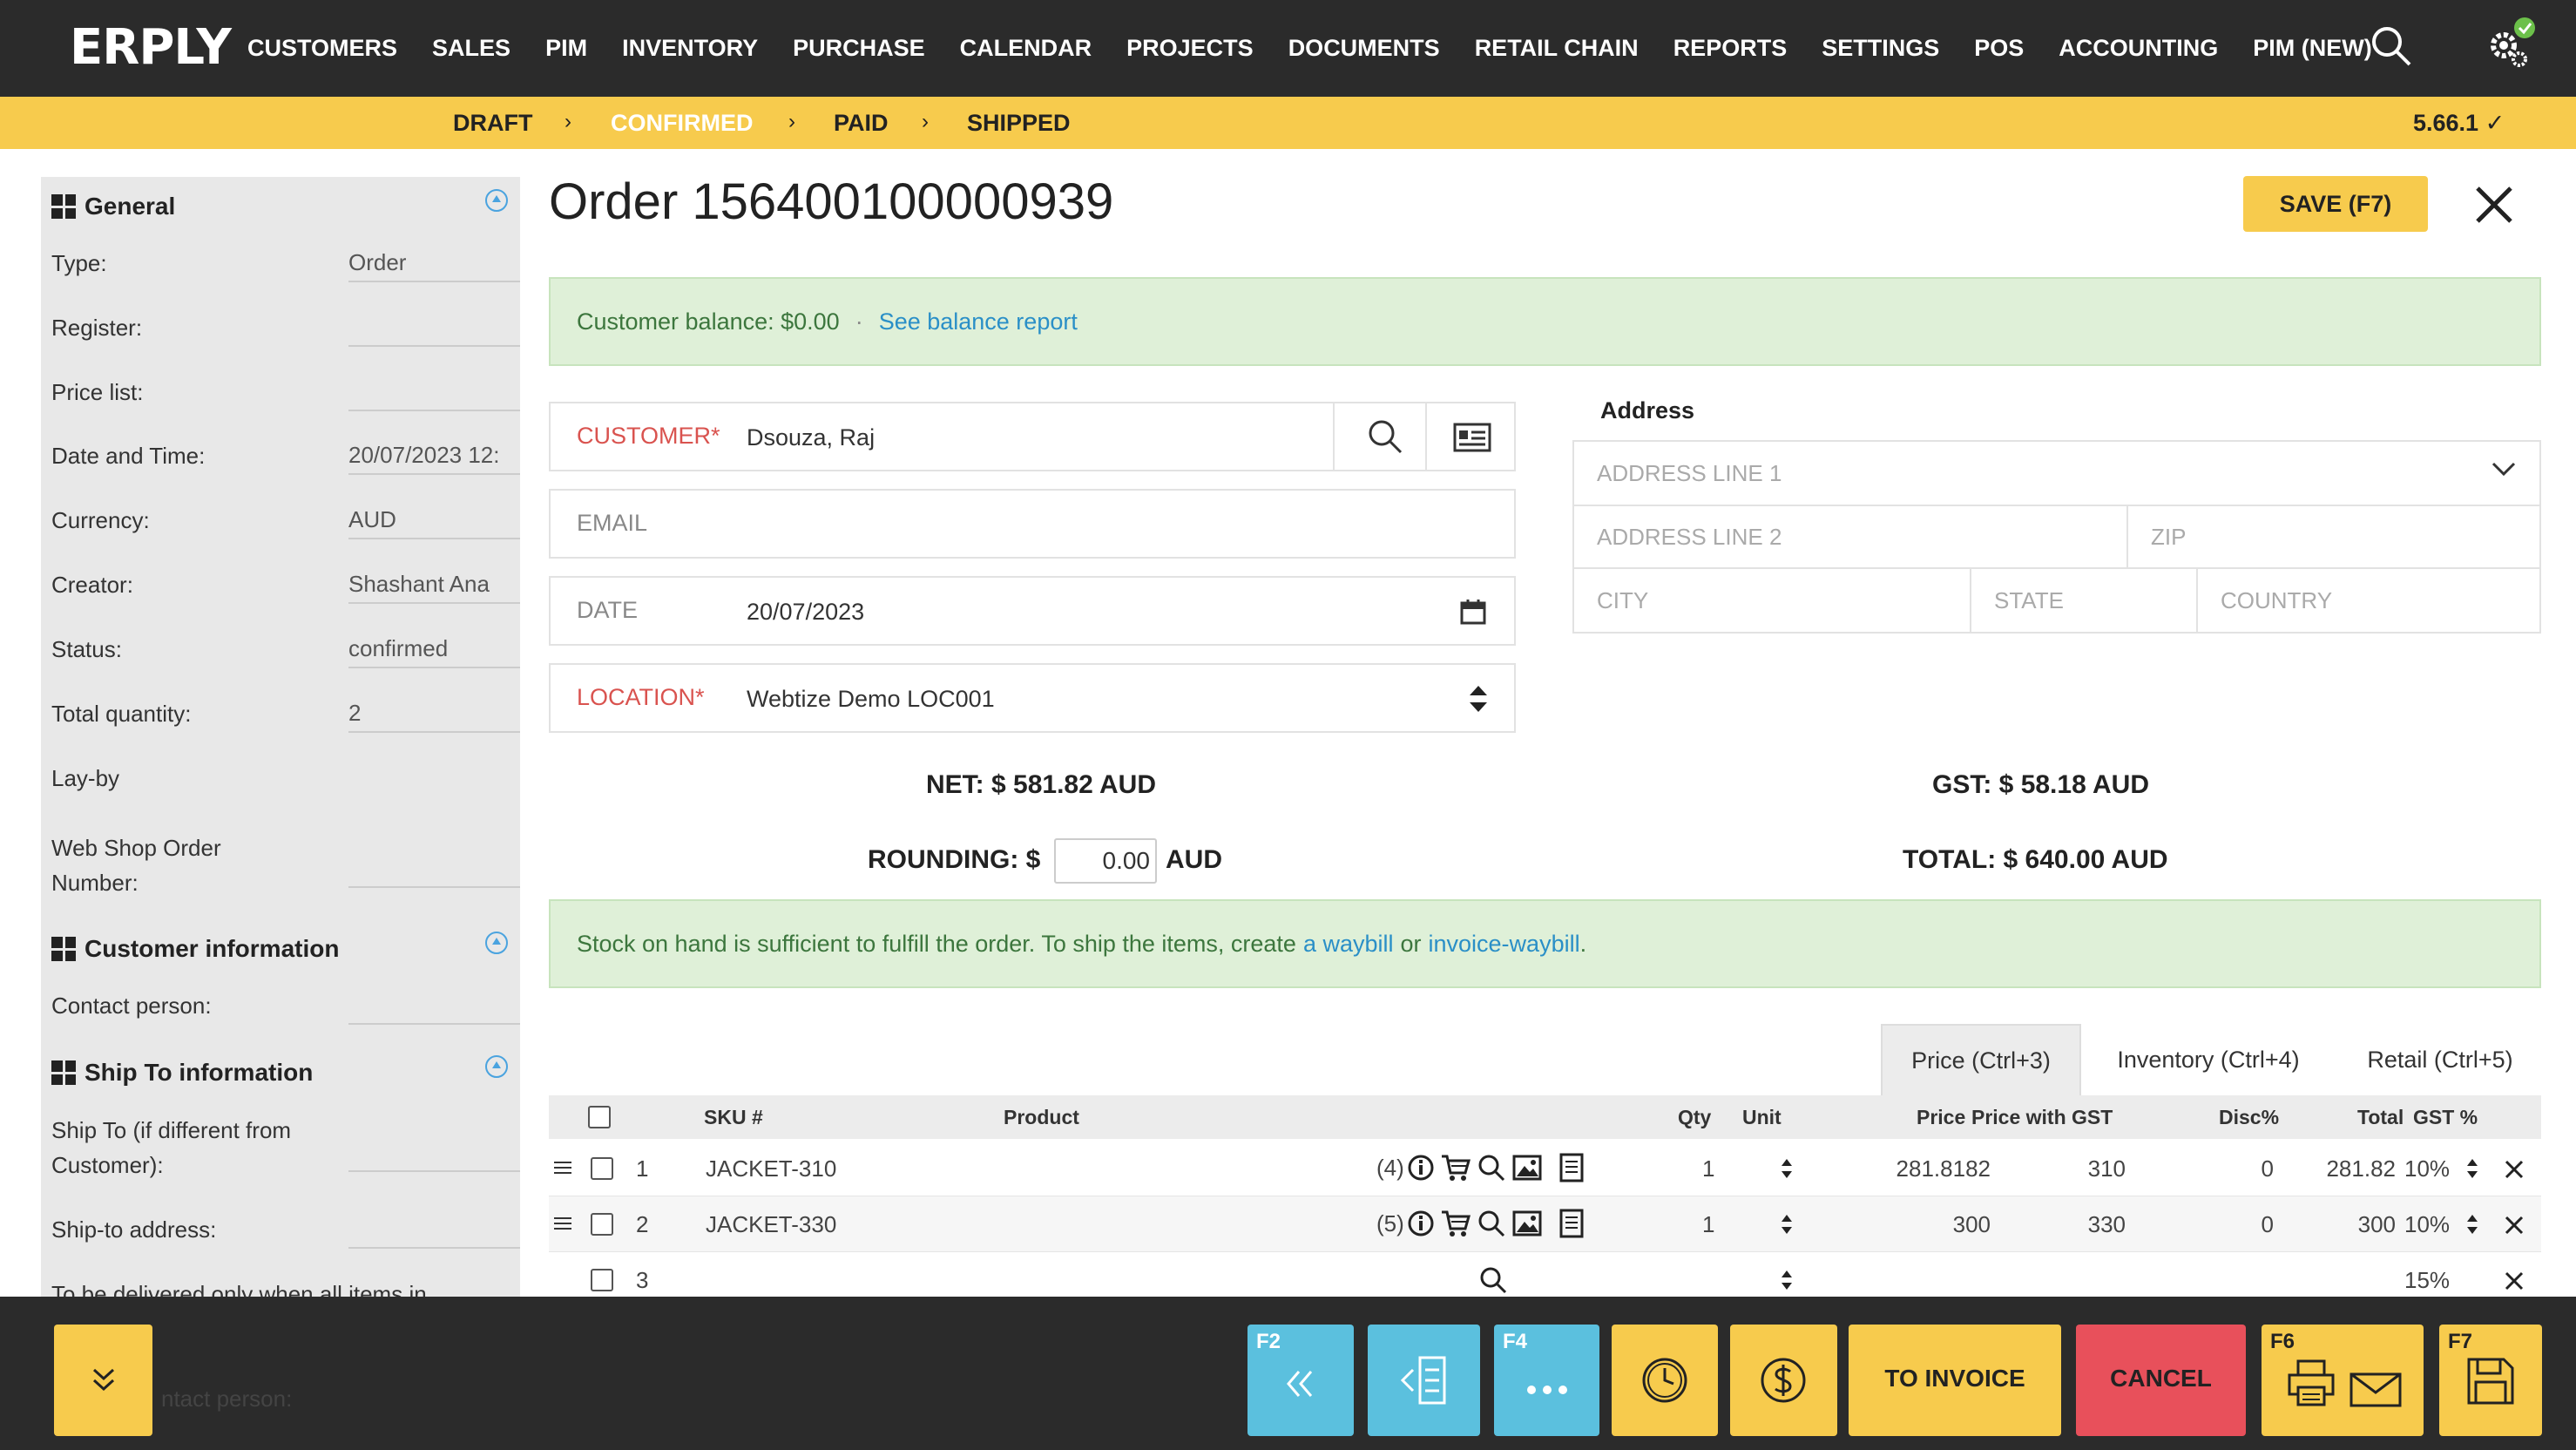  What do you see at coordinates (1348, 944) in the screenshot?
I see `waybill-link: a waybill` at bounding box center [1348, 944].